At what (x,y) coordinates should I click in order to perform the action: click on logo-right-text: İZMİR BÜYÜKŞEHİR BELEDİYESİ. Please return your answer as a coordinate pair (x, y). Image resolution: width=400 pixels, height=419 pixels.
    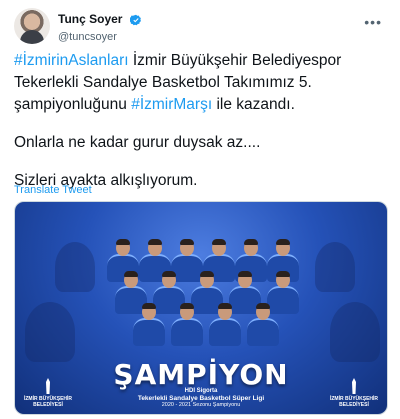
    Looking at the image, I should click on (354, 402).